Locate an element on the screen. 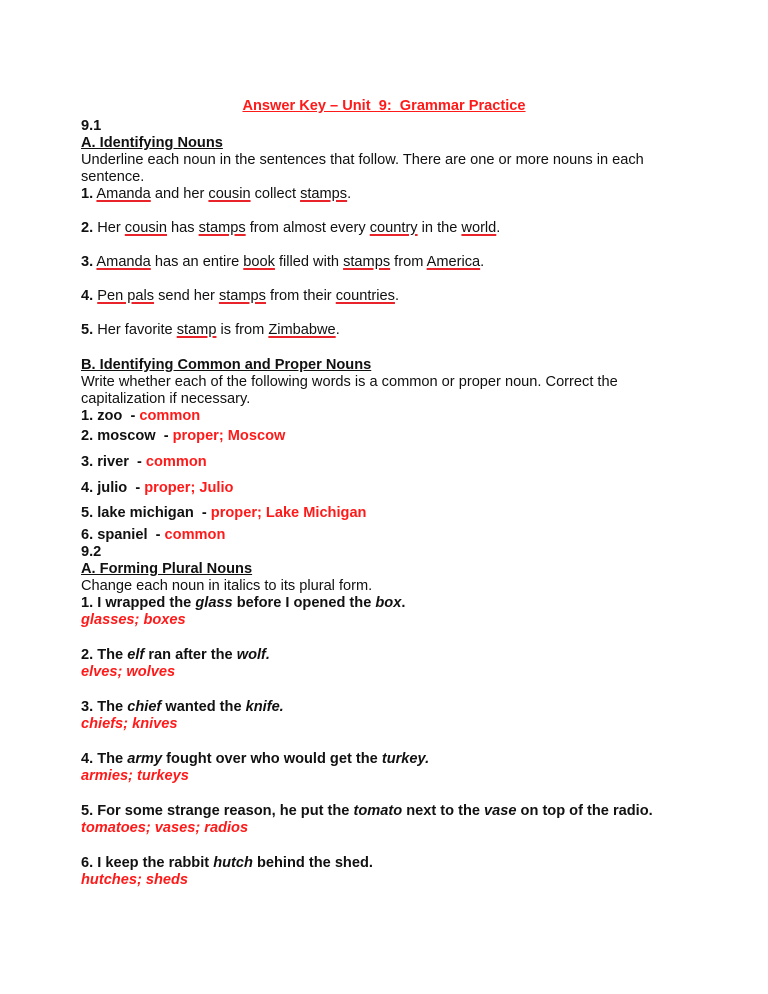 This screenshot has height=994, width=768. underlined-noun: Pen pals is located at coordinates (126, 296).